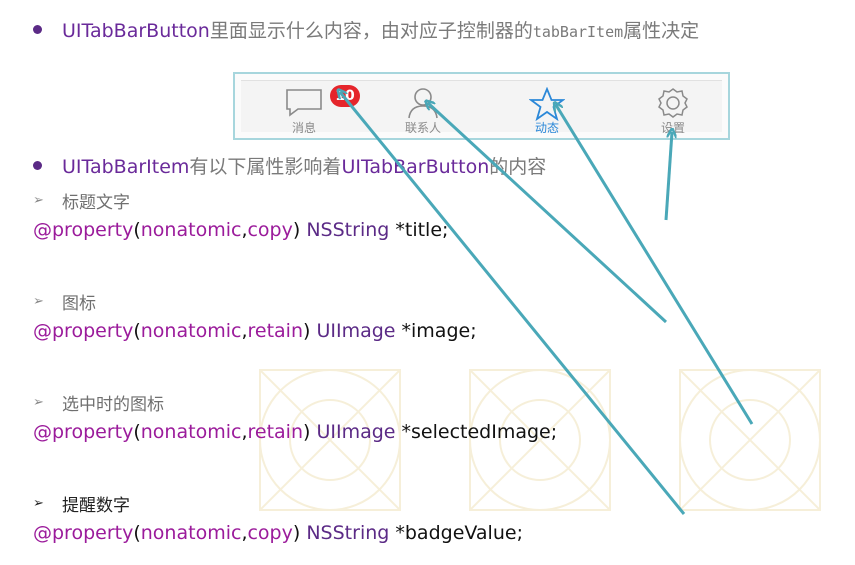  What do you see at coordinates (668, 176) in the screenshot?
I see `arrow-to-title` at bounding box center [668, 176].